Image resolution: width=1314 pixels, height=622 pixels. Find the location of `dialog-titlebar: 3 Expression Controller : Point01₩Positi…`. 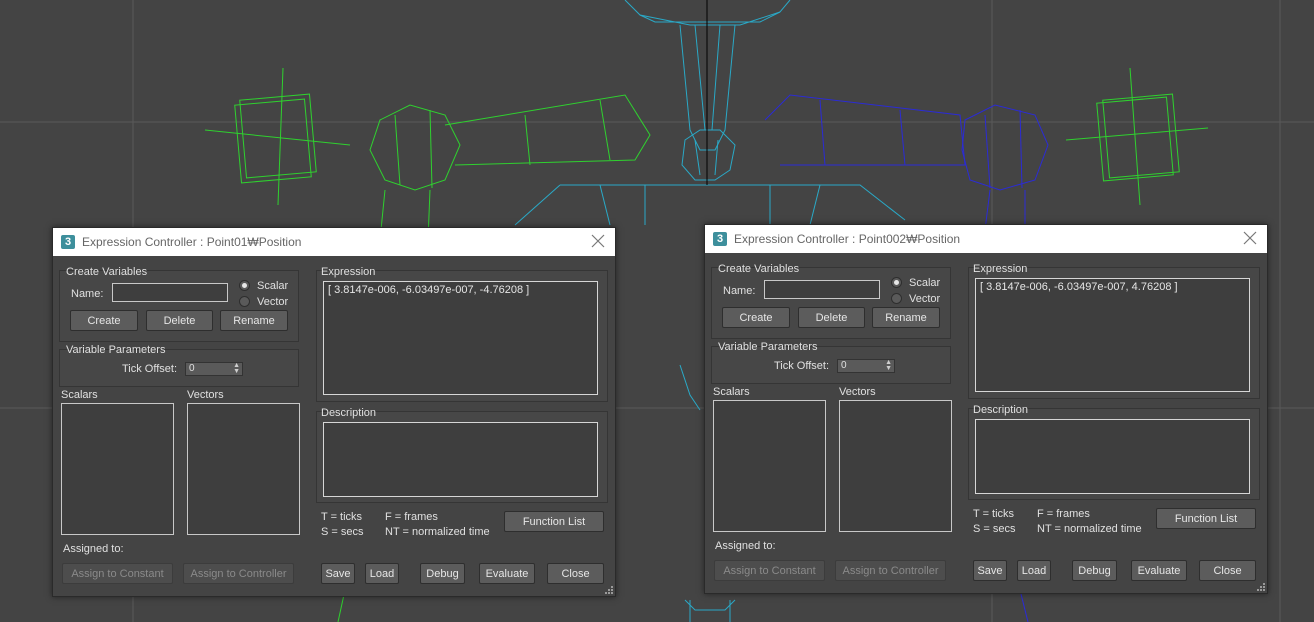

dialog-titlebar: 3 Expression Controller : Point01₩Positi… is located at coordinates (334, 242).